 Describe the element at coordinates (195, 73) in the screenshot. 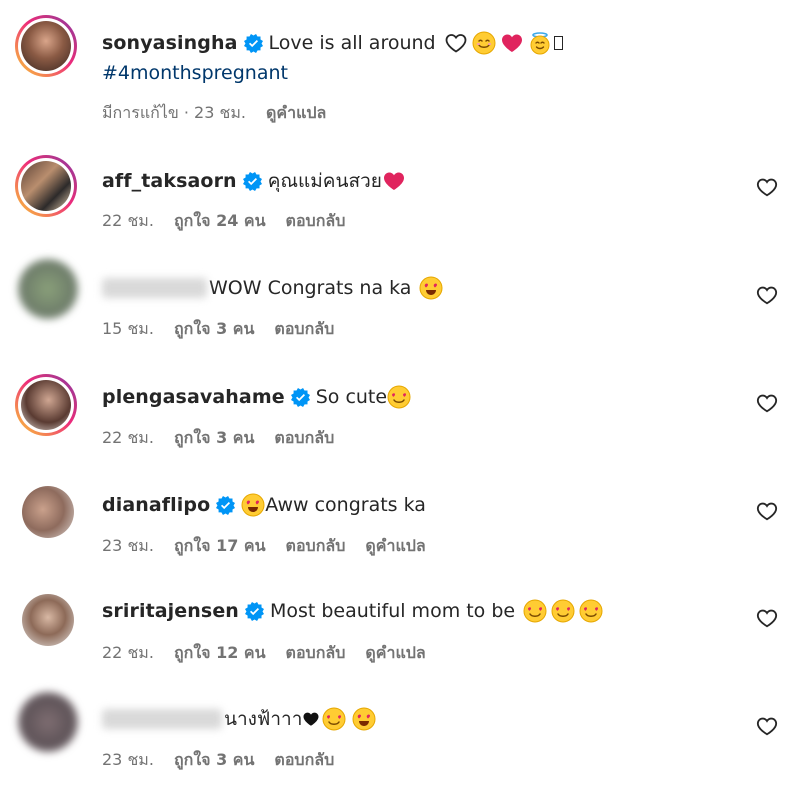

I see `hashtag-link: #4monthspregnant` at that location.